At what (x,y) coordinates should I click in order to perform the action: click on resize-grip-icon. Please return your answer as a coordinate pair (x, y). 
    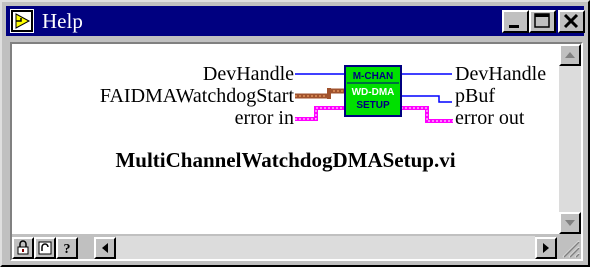
    Looking at the image, I should click on (570, 248).